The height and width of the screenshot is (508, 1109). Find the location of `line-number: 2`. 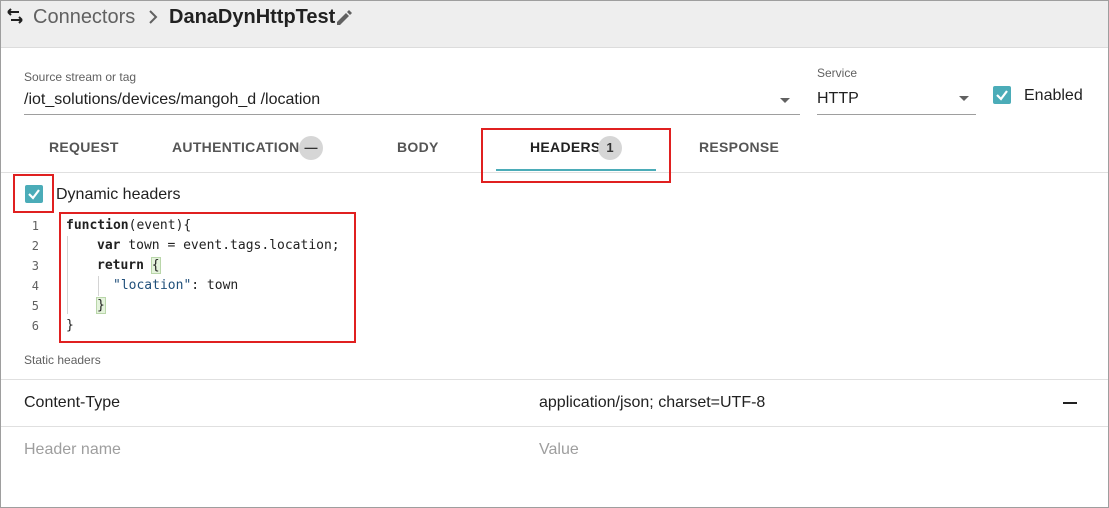

line-number: 2 is located at coordinates (35, 246).